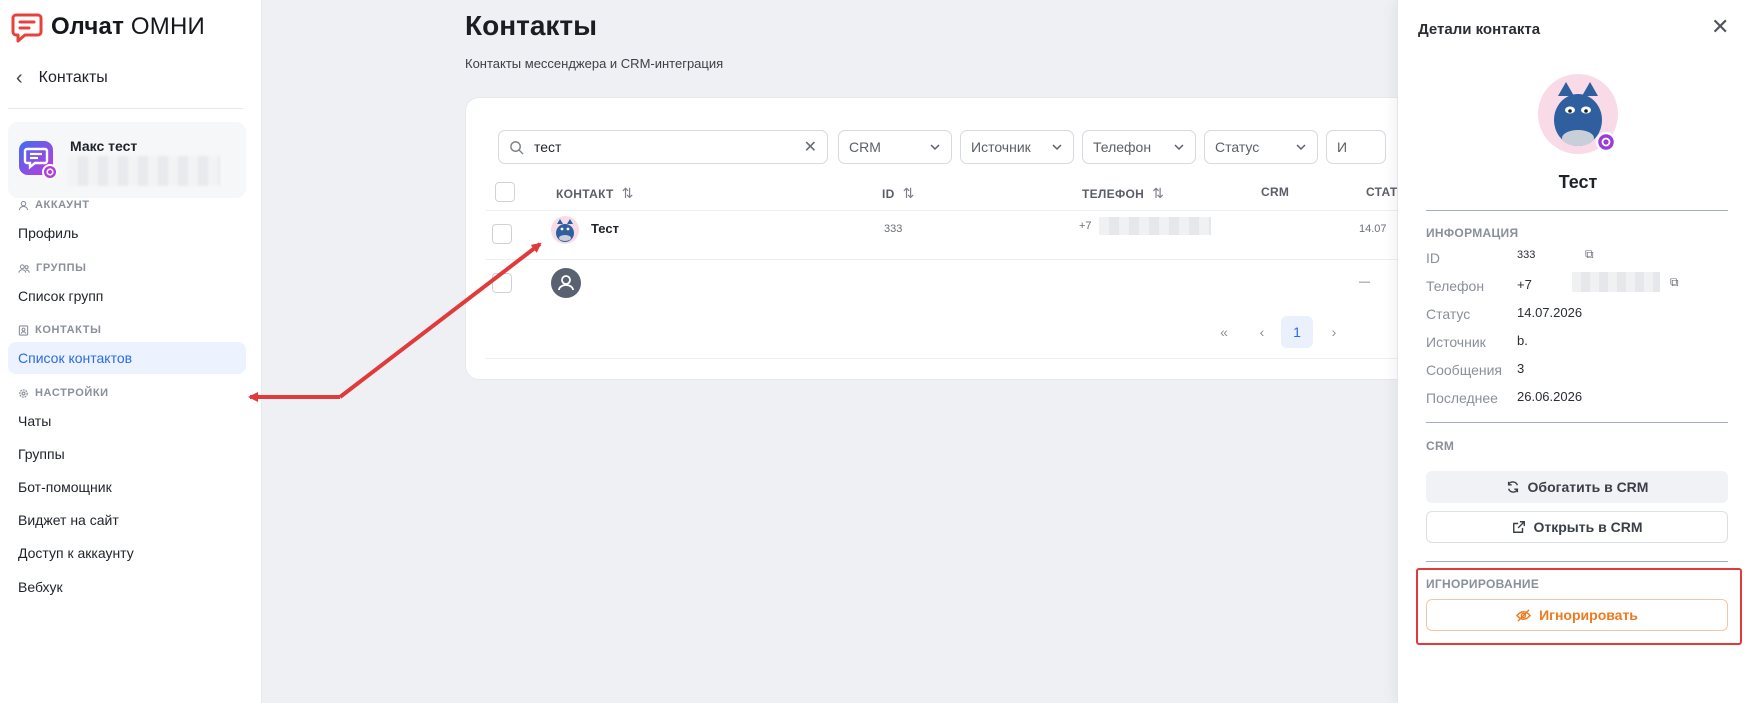 Image resolution: width=1749 pixels, height=703 pixels. I want to click on column-crm-label: CRM, so click(1275, 192).